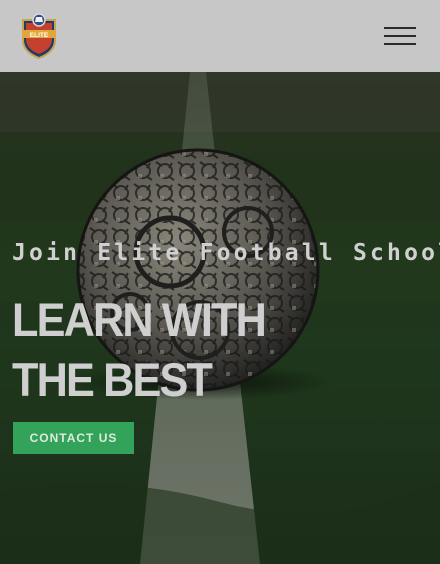 This screenshot has height=564, width=440. What do you see at coordinates (226, 253) in the screenshot?
I see `hero-kicker: Join Elite Football Schools` at bounding box center [226, 253].